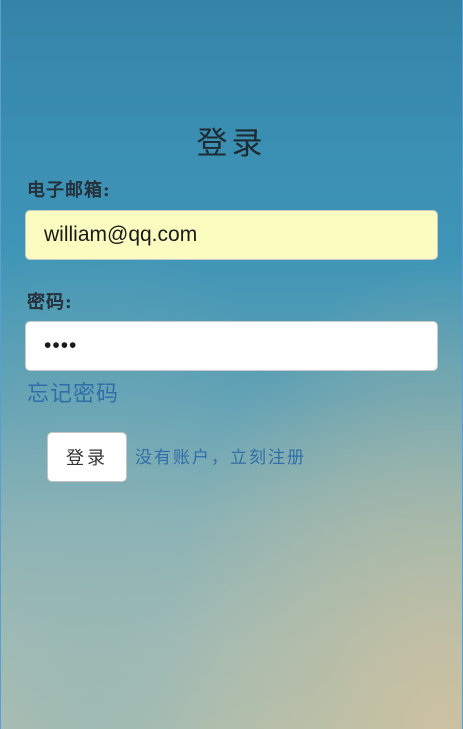  What do you see at coordinates (220, 455) in the screenshot?
I see `register-link: 没有账户，立刻注册` at bounding box center [220, 455].